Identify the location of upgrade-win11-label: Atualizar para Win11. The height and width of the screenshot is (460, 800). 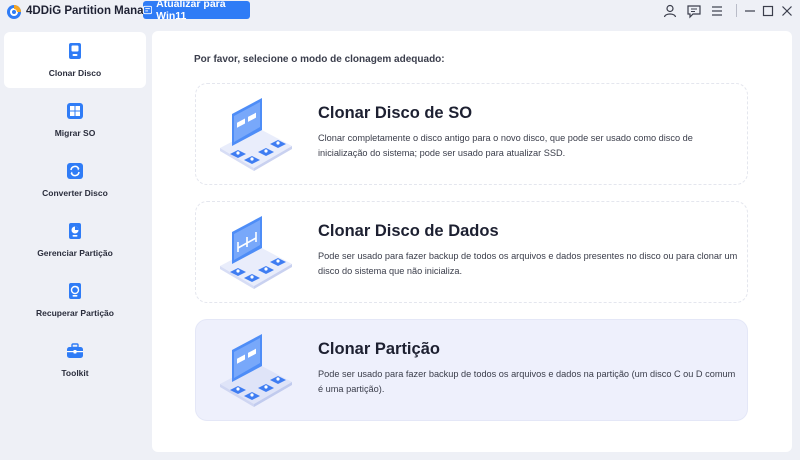
(191, 11).